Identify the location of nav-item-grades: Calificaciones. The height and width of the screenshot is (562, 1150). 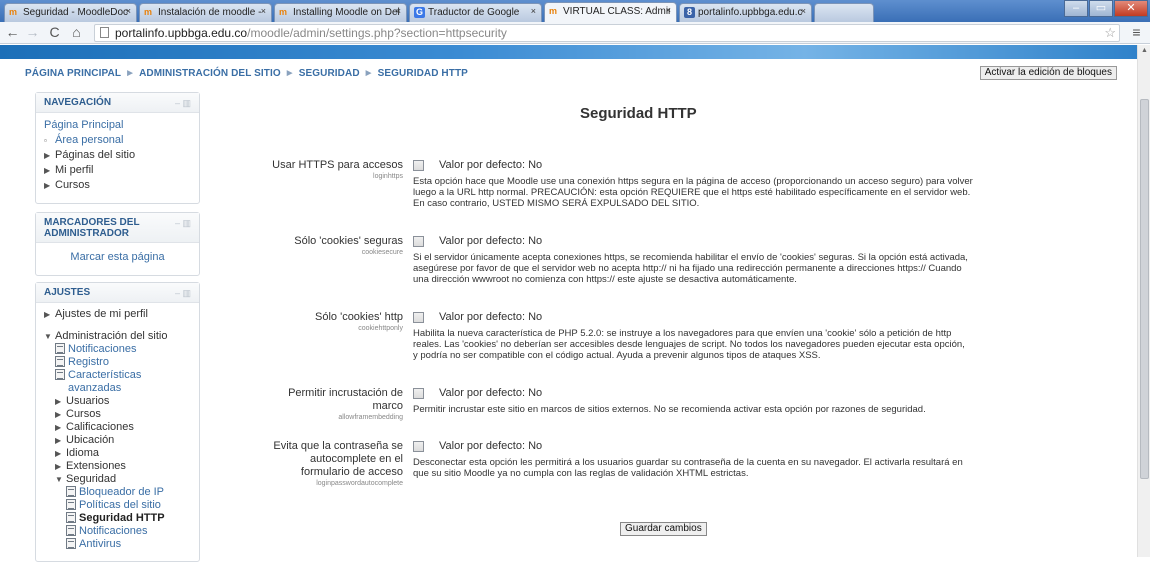
(100, 427).